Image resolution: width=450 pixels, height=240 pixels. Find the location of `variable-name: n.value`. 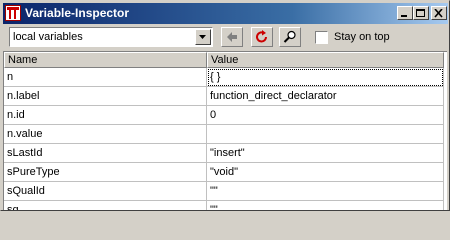

variable-name: n.value is located at coordinates (105, 134).